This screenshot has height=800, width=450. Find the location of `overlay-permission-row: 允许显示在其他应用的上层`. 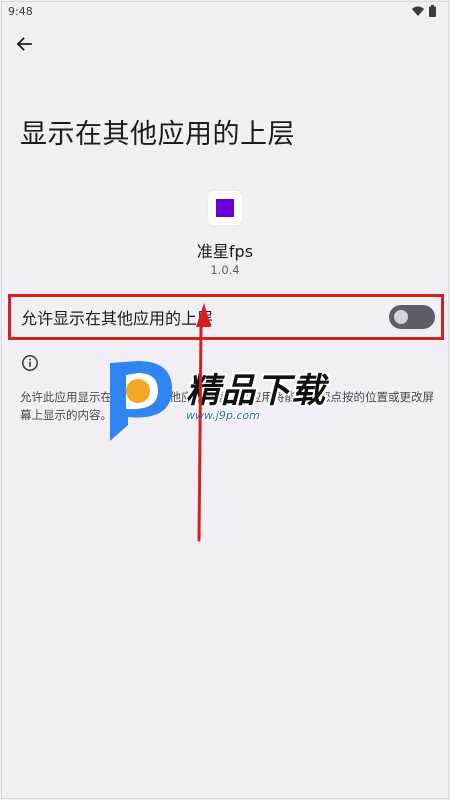

overlay-permission-row: 允许显示在其他应用的上层 is located at coordinates (226, 317).